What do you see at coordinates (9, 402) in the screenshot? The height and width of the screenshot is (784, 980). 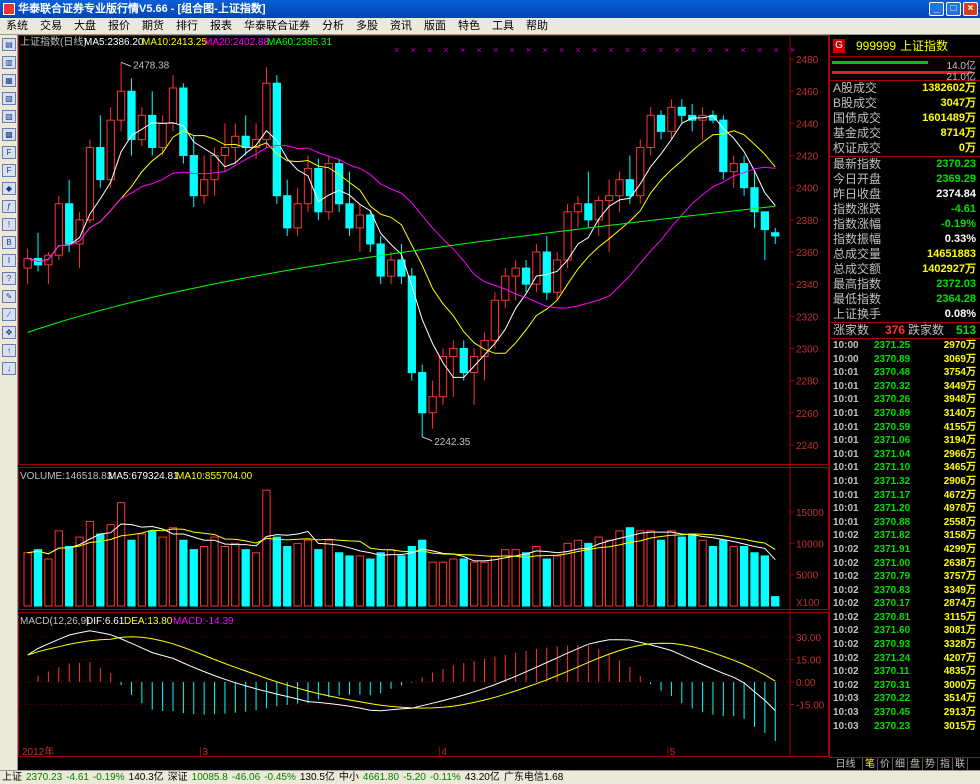 I see `left-toolbar: ▤ ▥ ▦ ▧ ▨ ▩ F F ◆ ƒ! B I? ✎ ∕ ✥ ↑ ↓` at bounding box center [9, 402].